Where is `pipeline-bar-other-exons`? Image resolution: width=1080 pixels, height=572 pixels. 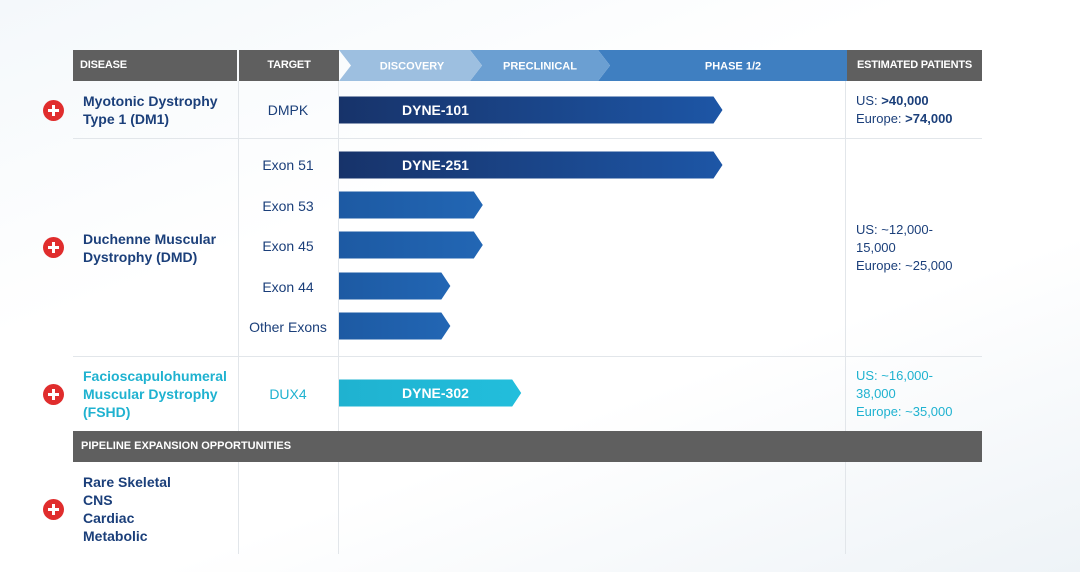
pipeline-bar-other-exons is located at coordinates (395, 326).